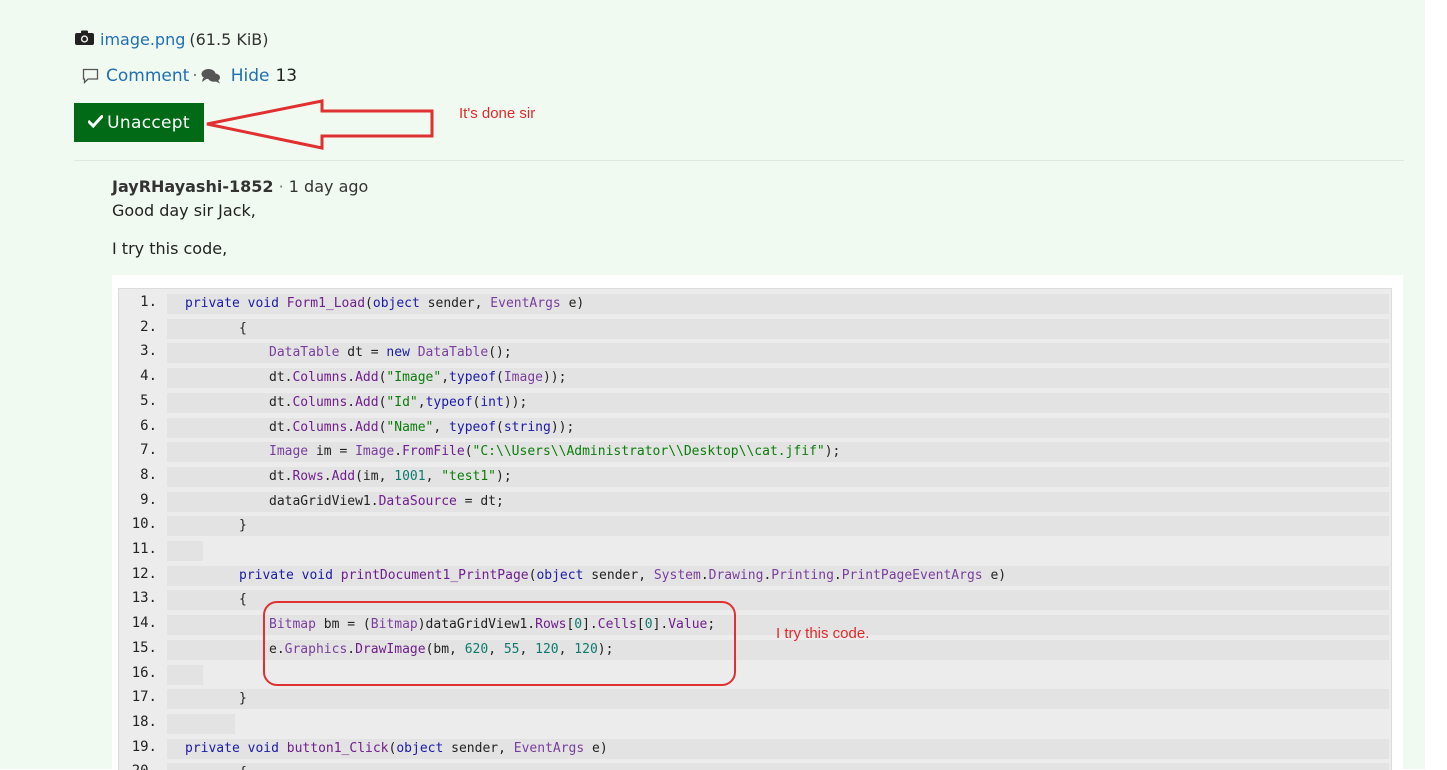 Image resolution: width=1447 pixels, height=770 pixels. What do you see at coordinates (497, 113) in the screenshot?
I see `annotation-done: It's done sir` at bounding box center [497, 113].